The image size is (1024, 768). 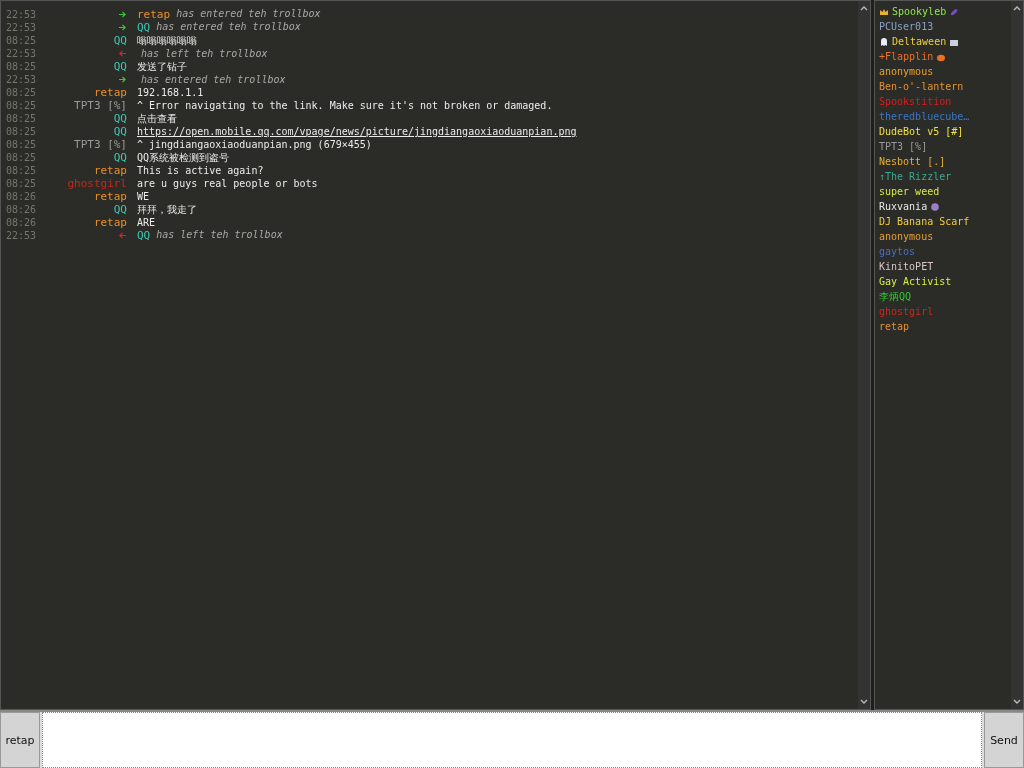 What do you see at coordinates (906, 266) in the screenshot?
I see `user-name: KinitoPET` at bounding box center [906, 266].